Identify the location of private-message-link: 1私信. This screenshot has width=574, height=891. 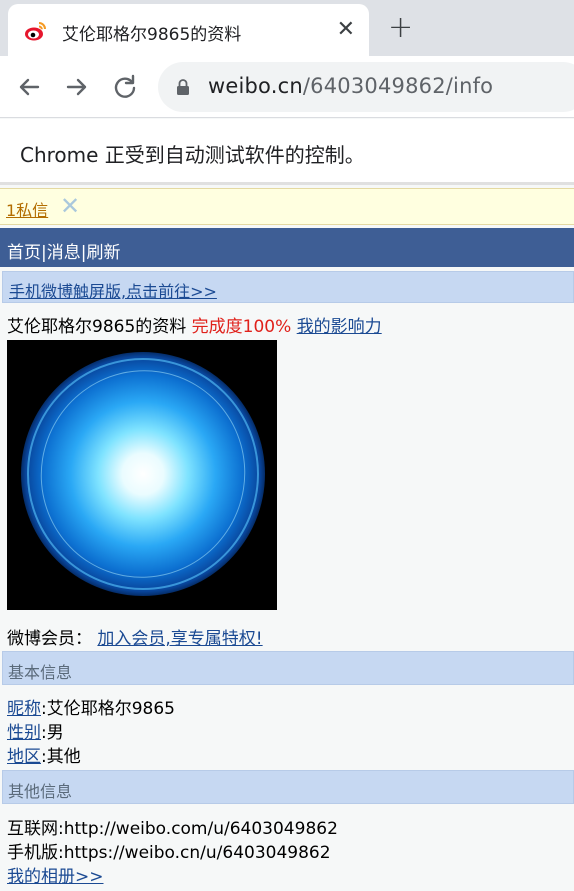
(27, 209).